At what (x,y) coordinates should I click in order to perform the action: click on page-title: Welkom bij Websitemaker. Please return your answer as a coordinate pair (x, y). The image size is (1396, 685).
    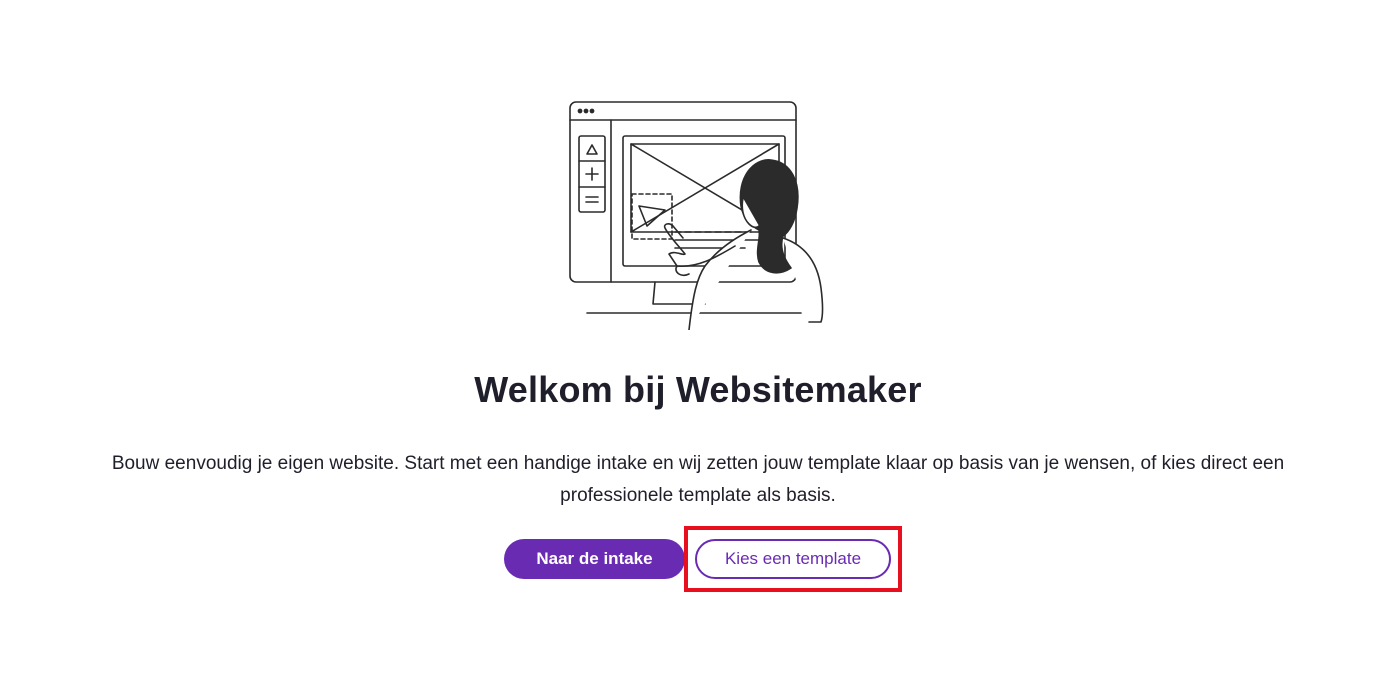
    Looking at the image, I should click on (698, 389).